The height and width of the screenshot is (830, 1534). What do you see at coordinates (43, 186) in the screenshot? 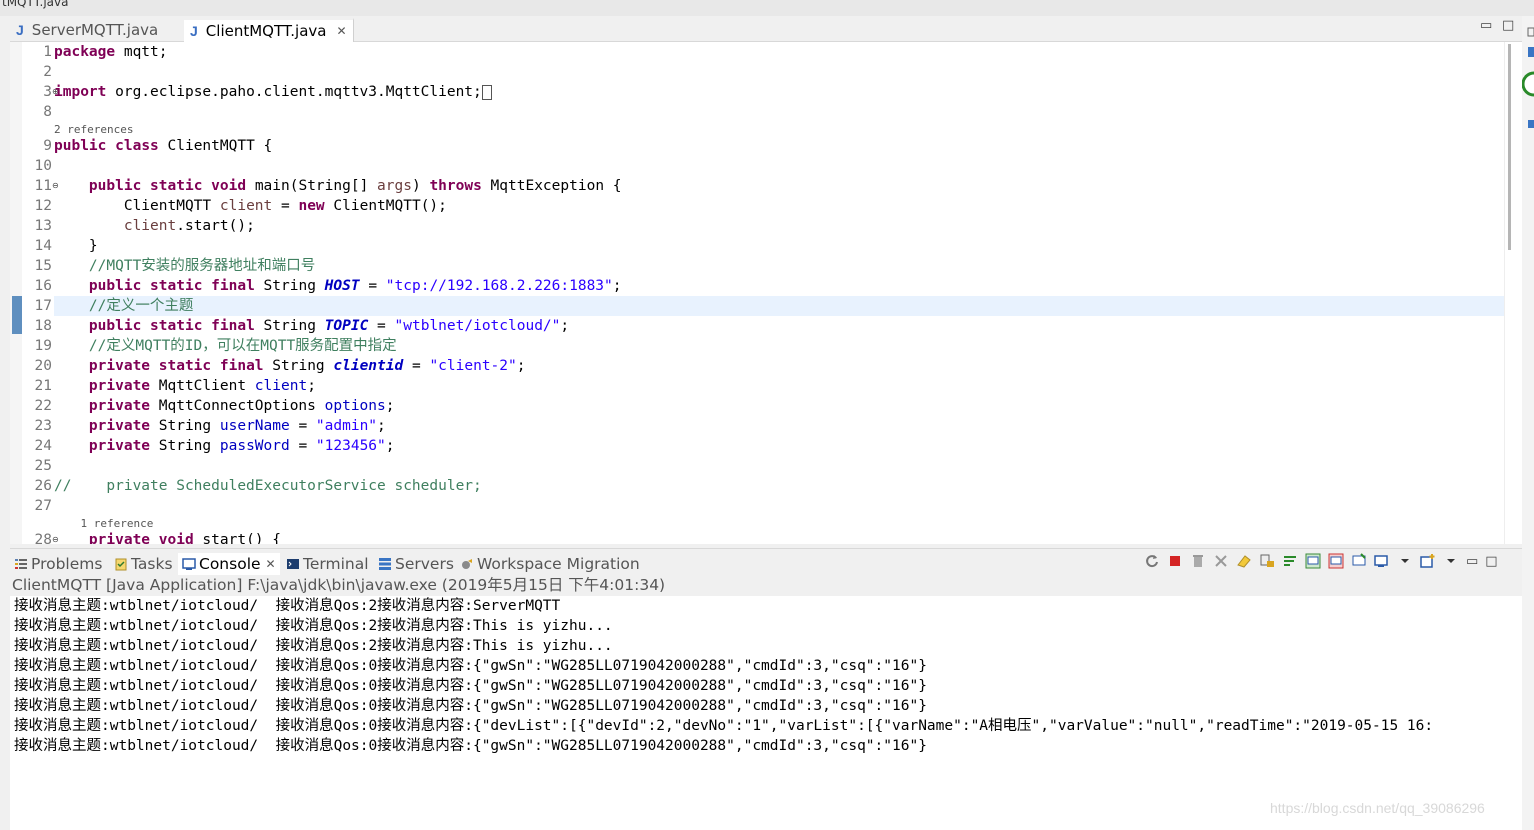
I see `line-number: 11` at bounding box center [43, 186].